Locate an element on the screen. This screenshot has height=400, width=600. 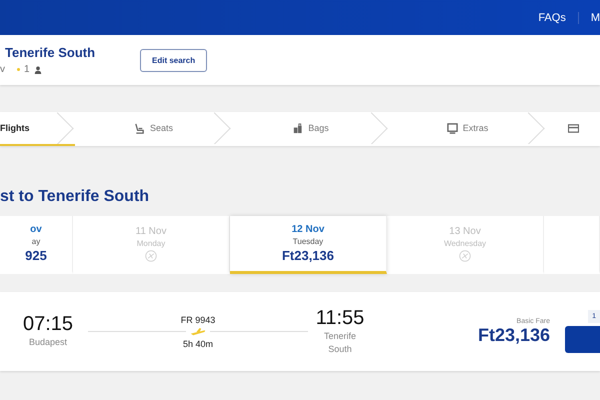
step-tab: Bags is located at coordinates (310, 129).